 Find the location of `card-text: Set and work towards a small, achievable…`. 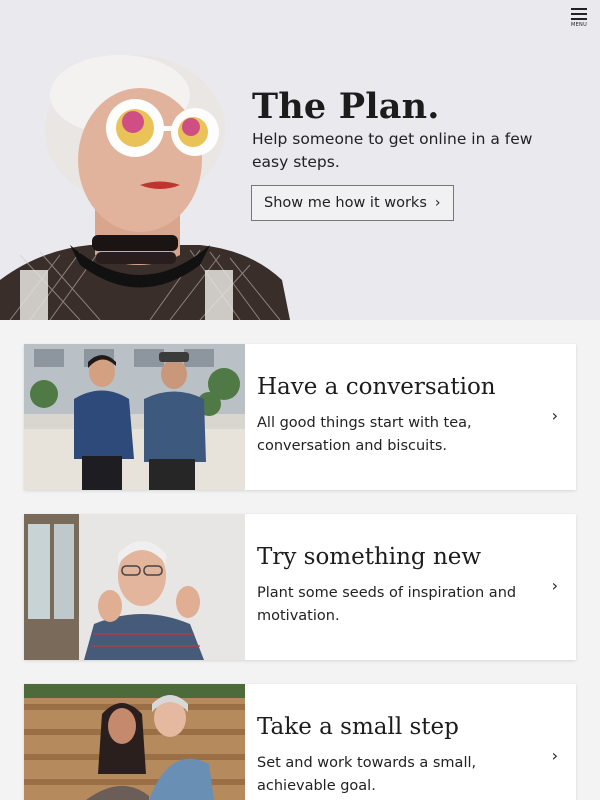

card-text: Set and work towards a small, achievable… is located at coordinates (367, 774).